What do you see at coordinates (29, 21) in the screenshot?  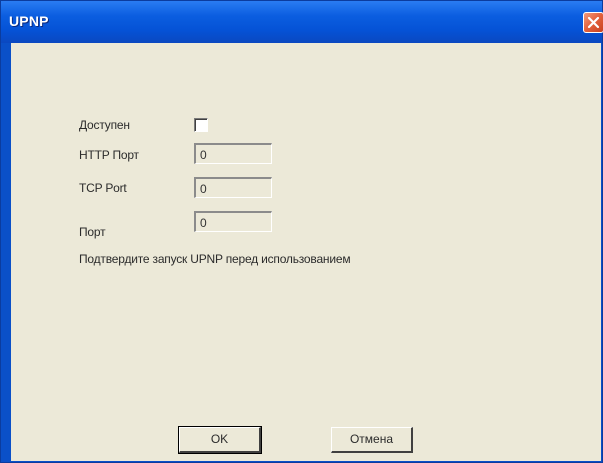 I see `window-title: UPNP` at bounding box center [29, 21].